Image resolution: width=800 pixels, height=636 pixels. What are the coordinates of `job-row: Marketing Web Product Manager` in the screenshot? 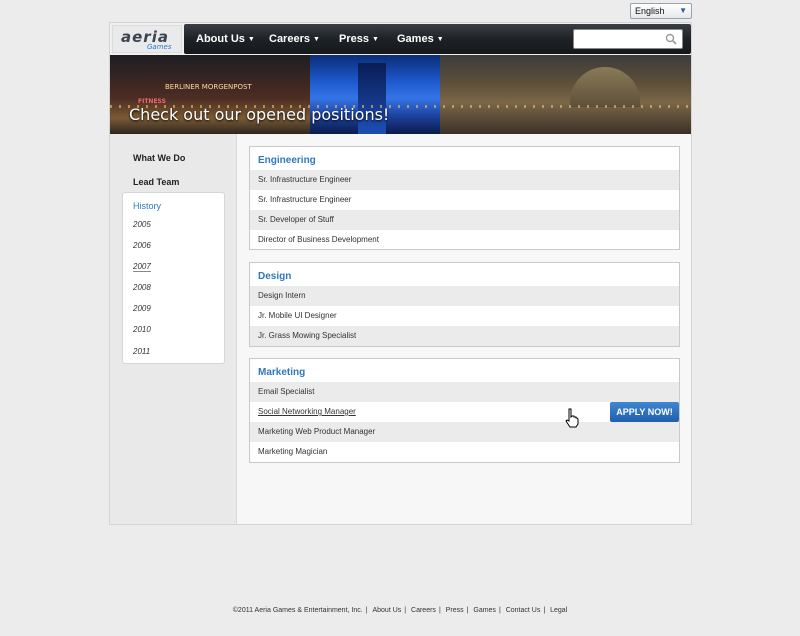 It's located at (464, 432).